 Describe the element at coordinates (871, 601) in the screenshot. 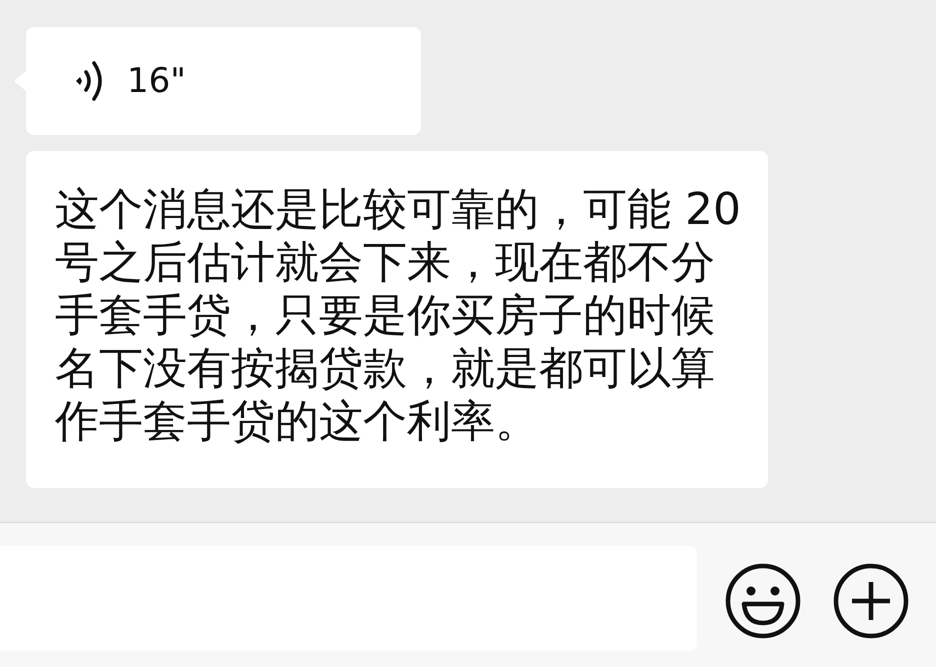

I see `plus-icon` at that location.